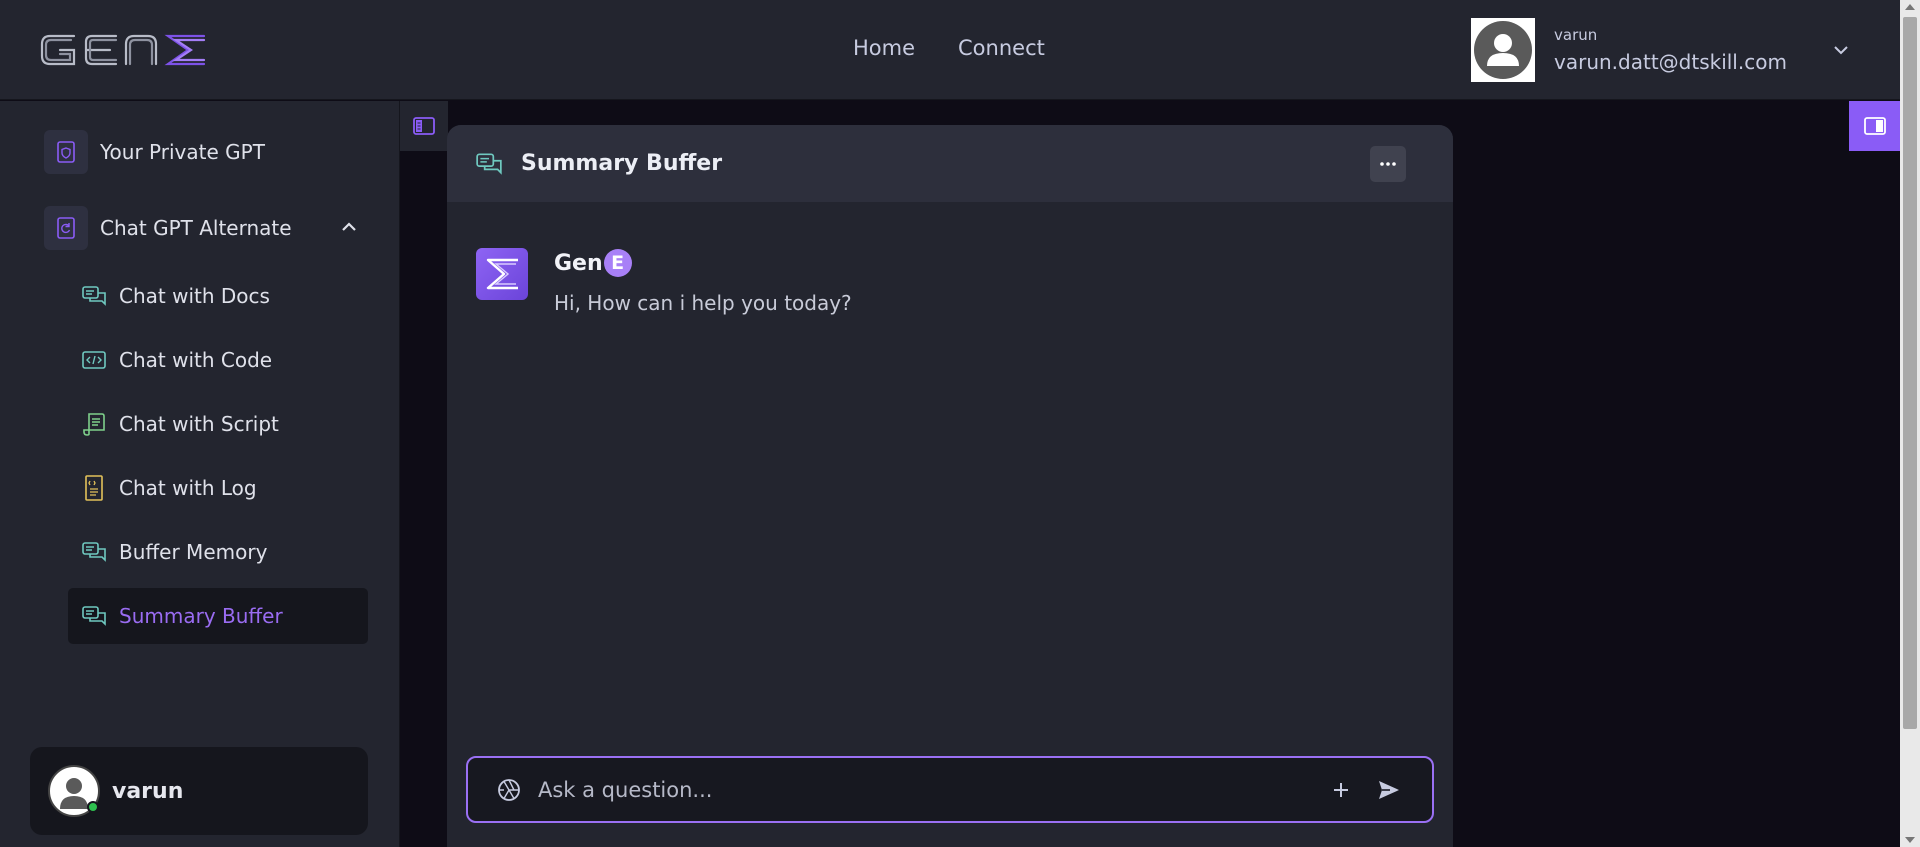 The image size is (1920, 847). I want to click on script-scroll-icon, so click(94, 424).